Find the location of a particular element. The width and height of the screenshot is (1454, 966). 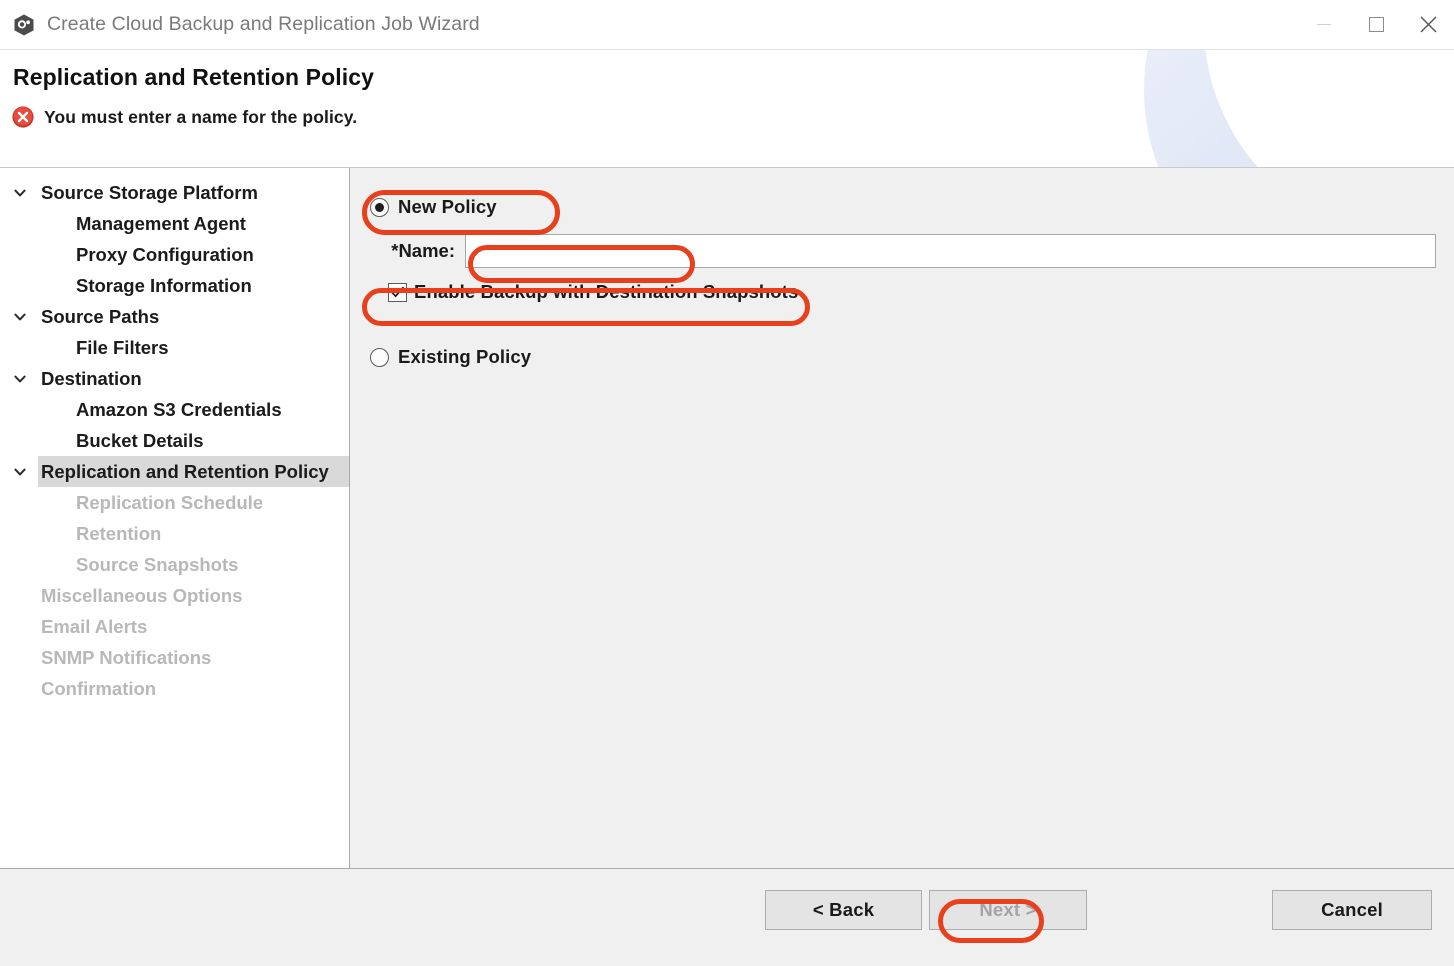

sidebar-item-management-agent: Management Agent is located at coordinates (174, 223).